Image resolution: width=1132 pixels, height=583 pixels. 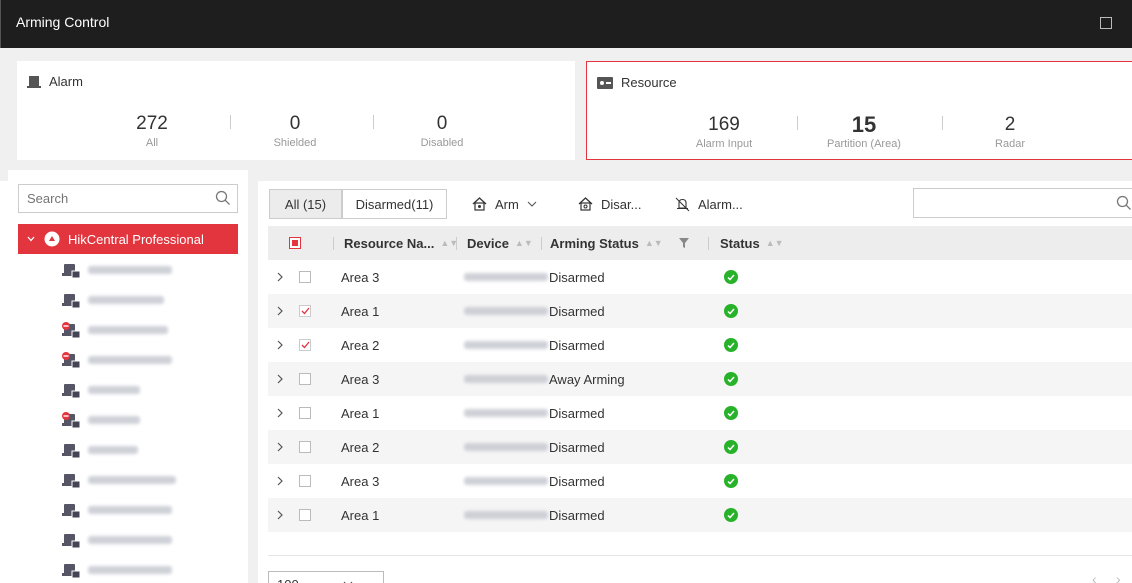 I want to click on alarm-stat-shielded: 0 Shielded, so click(x=295, y=131).